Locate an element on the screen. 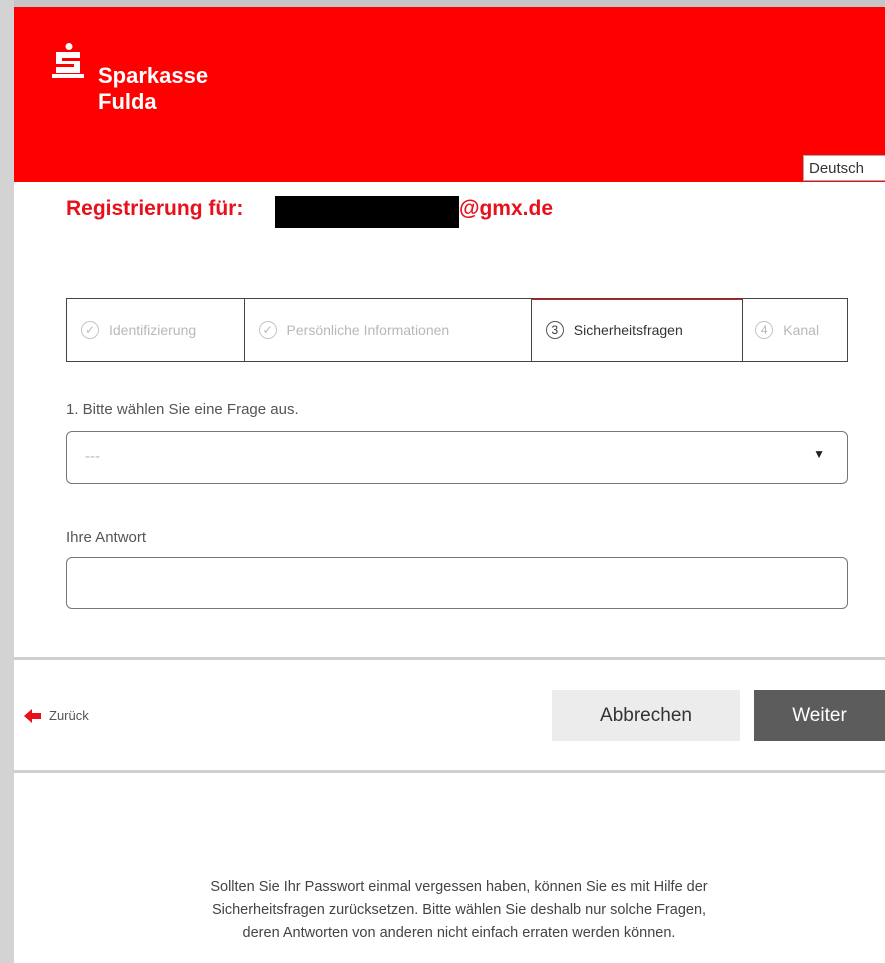 The width and height of the screenshot is (885, 963). step-label: Persönliche Informationen is located at coordinates (368, 330).